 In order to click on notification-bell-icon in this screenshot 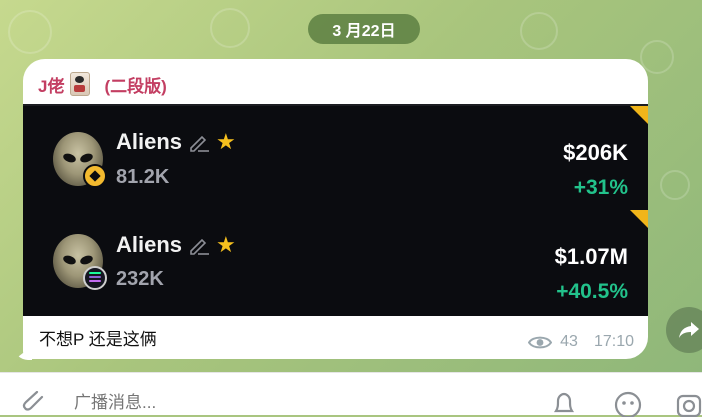, I will do `click(564, 404)`.